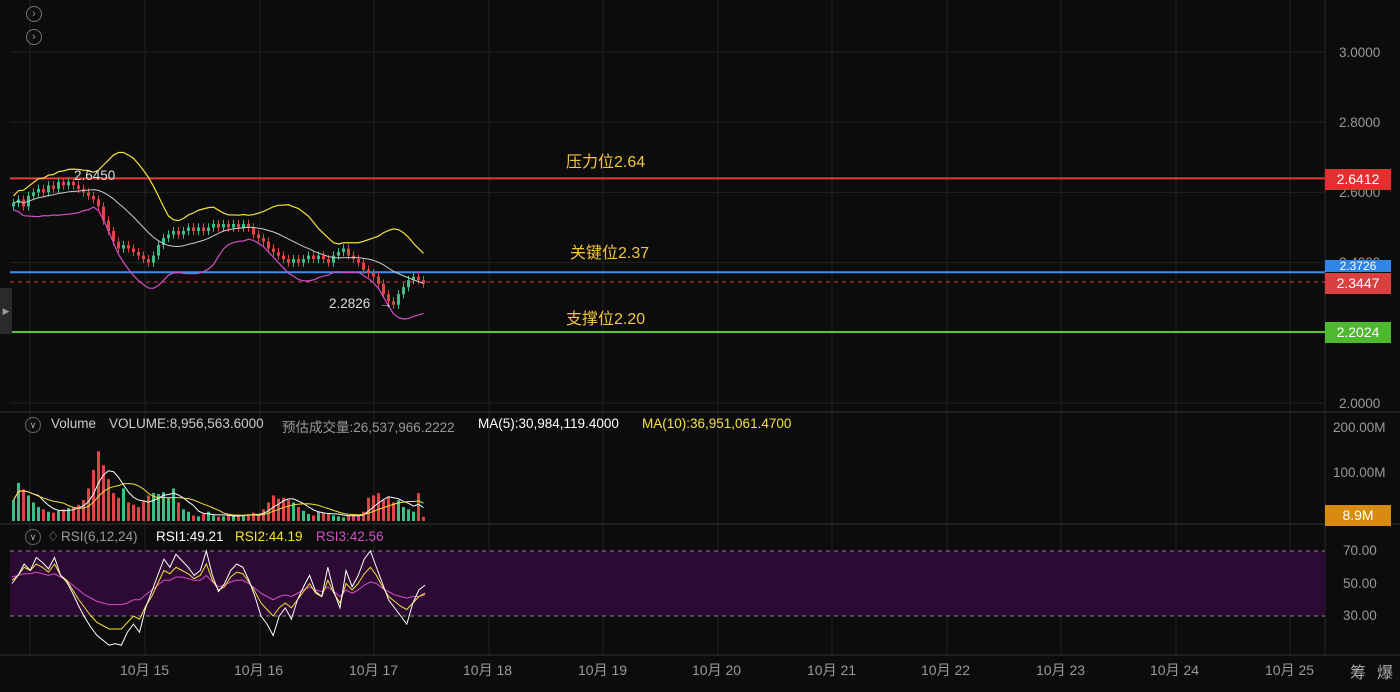 The image size is (1400, 692). Describe the element at coordinates (1061, 670) in the screenshot. I see `date-tick: 10月 23` at that location.